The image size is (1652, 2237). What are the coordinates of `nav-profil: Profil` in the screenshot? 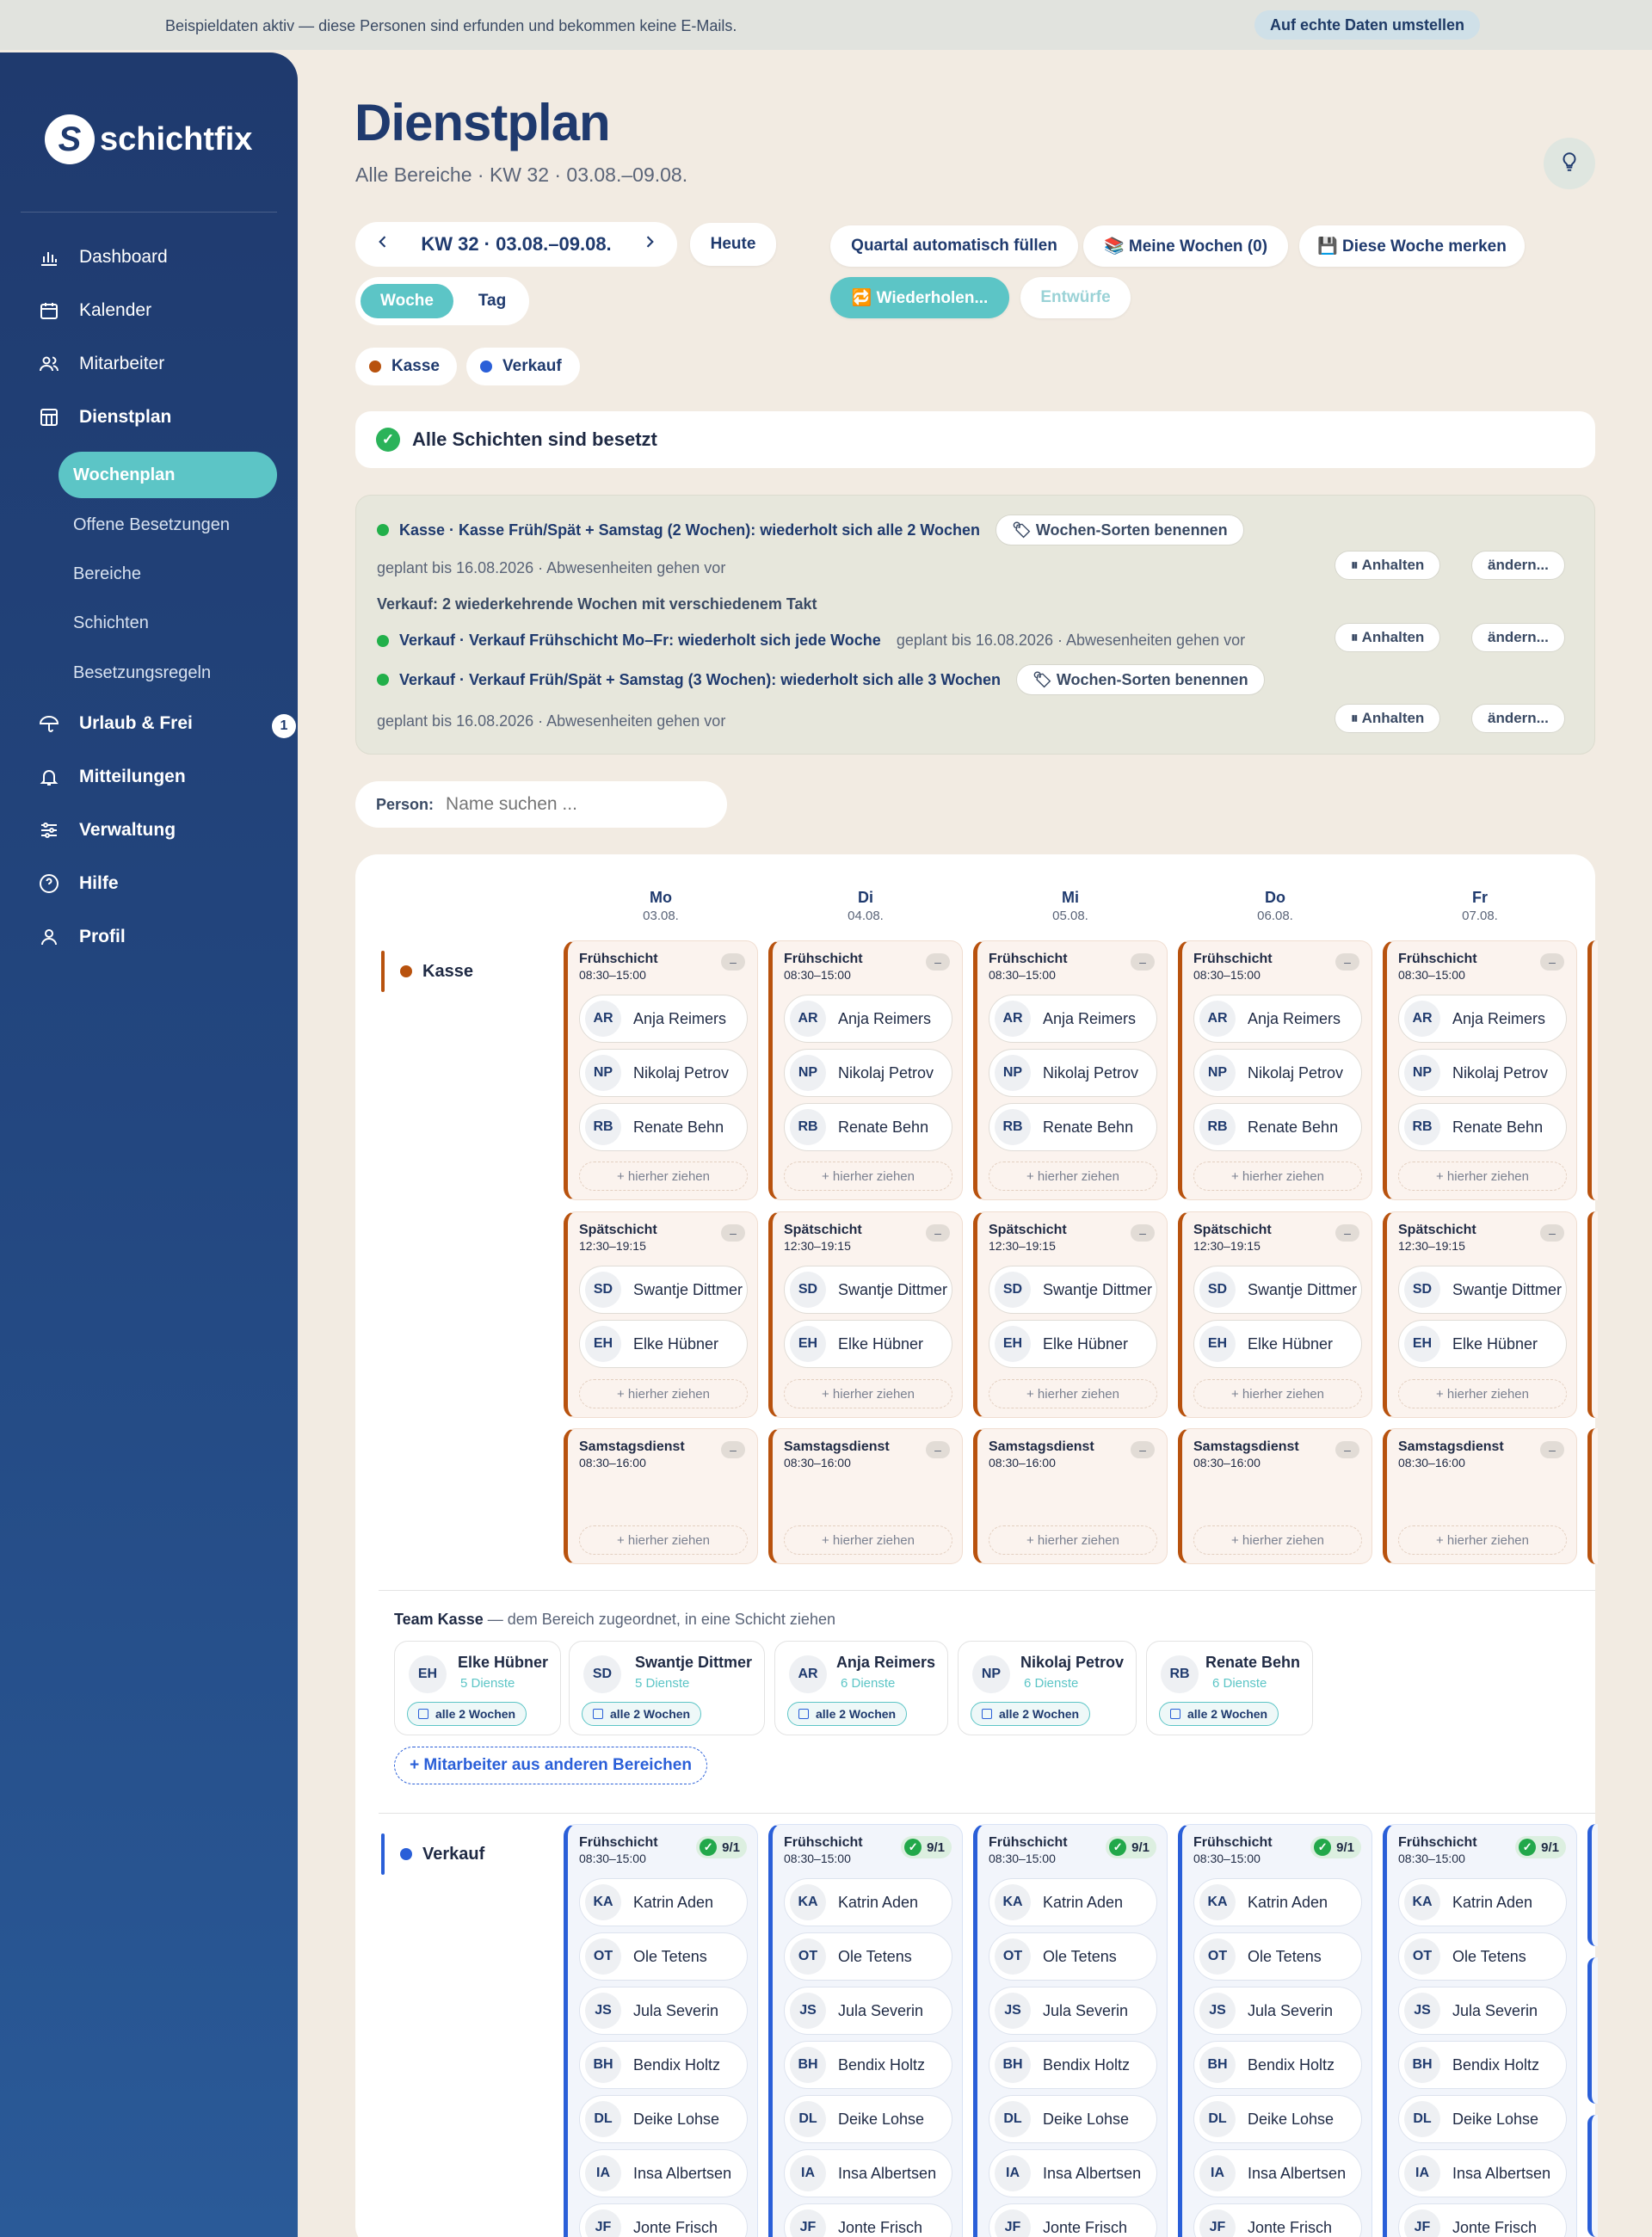 It's located at (82, 937).